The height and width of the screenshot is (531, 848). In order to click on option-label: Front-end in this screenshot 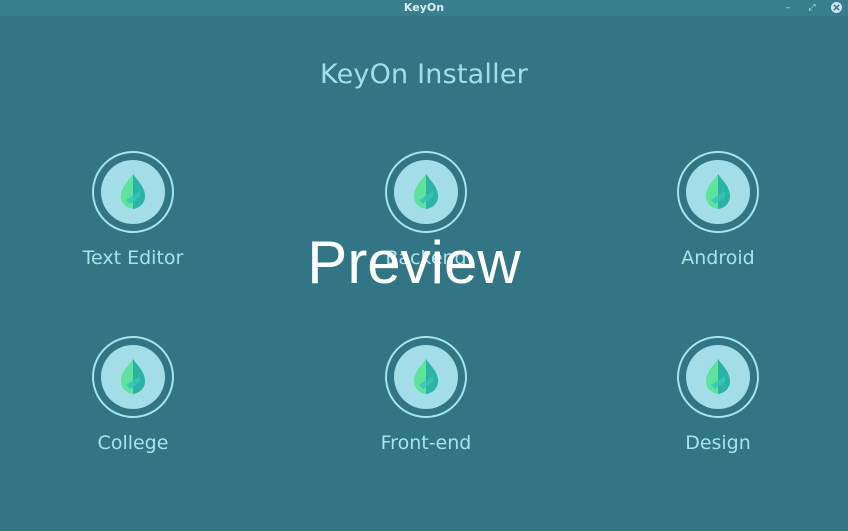, I will do `click(426, 443)`.